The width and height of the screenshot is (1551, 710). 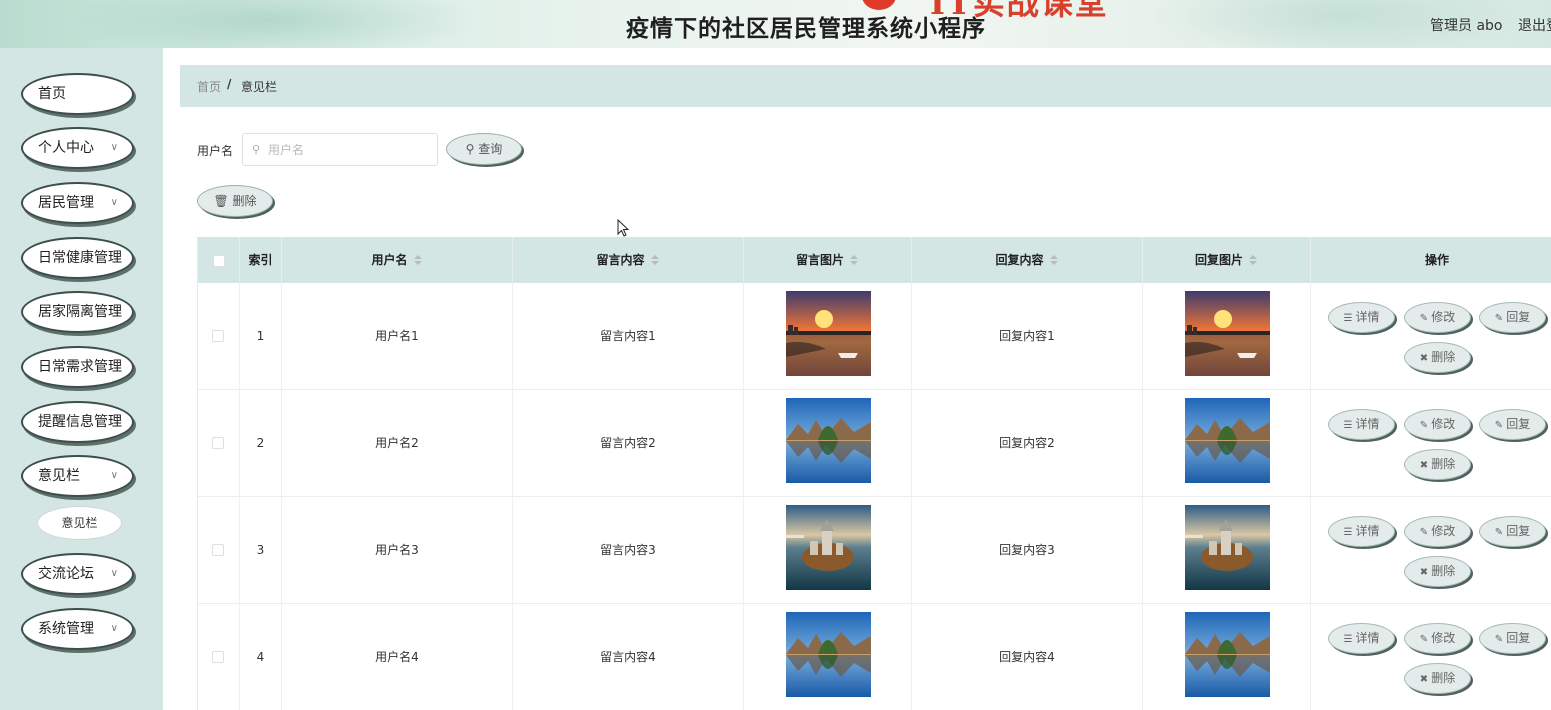 What do you see at coordinates (1227, 260) in the screenshot?
I see `header-reply-image: 回复图片` at bounding box center [1227, 260].